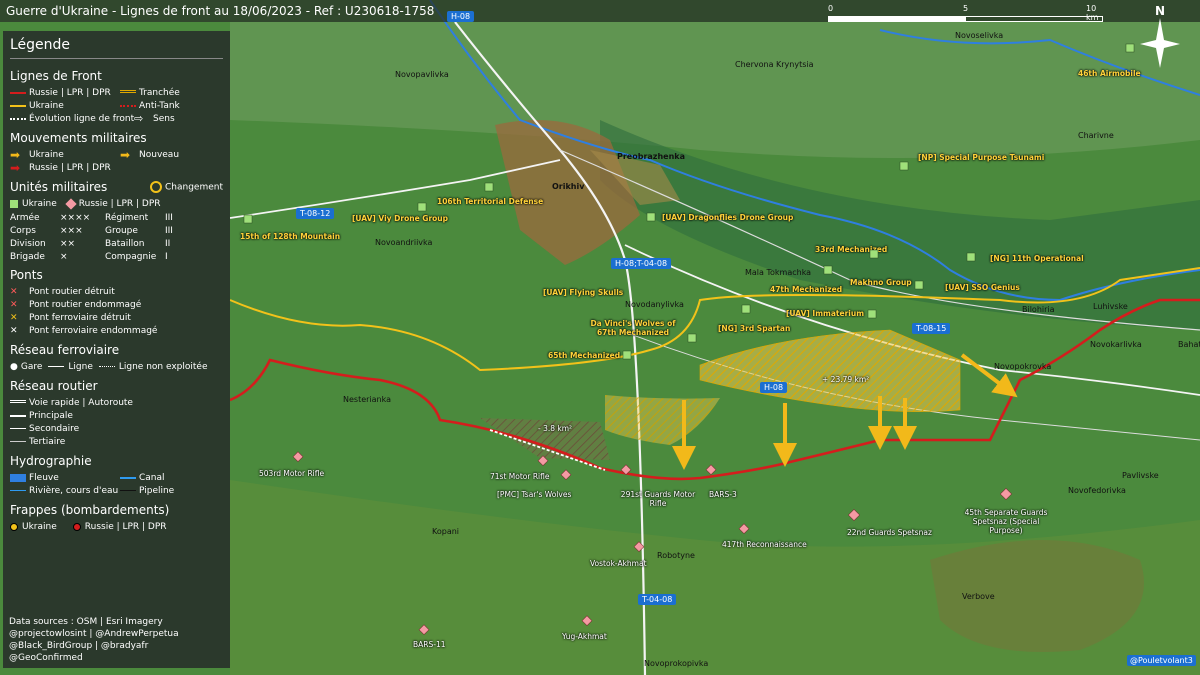 The height and width of the screenshot is (675, 1200). What do you see at coordinates (159, 92) in the screenshot?
I see `legend-front-trench: Tranchée` at bounding box center [159, 92].